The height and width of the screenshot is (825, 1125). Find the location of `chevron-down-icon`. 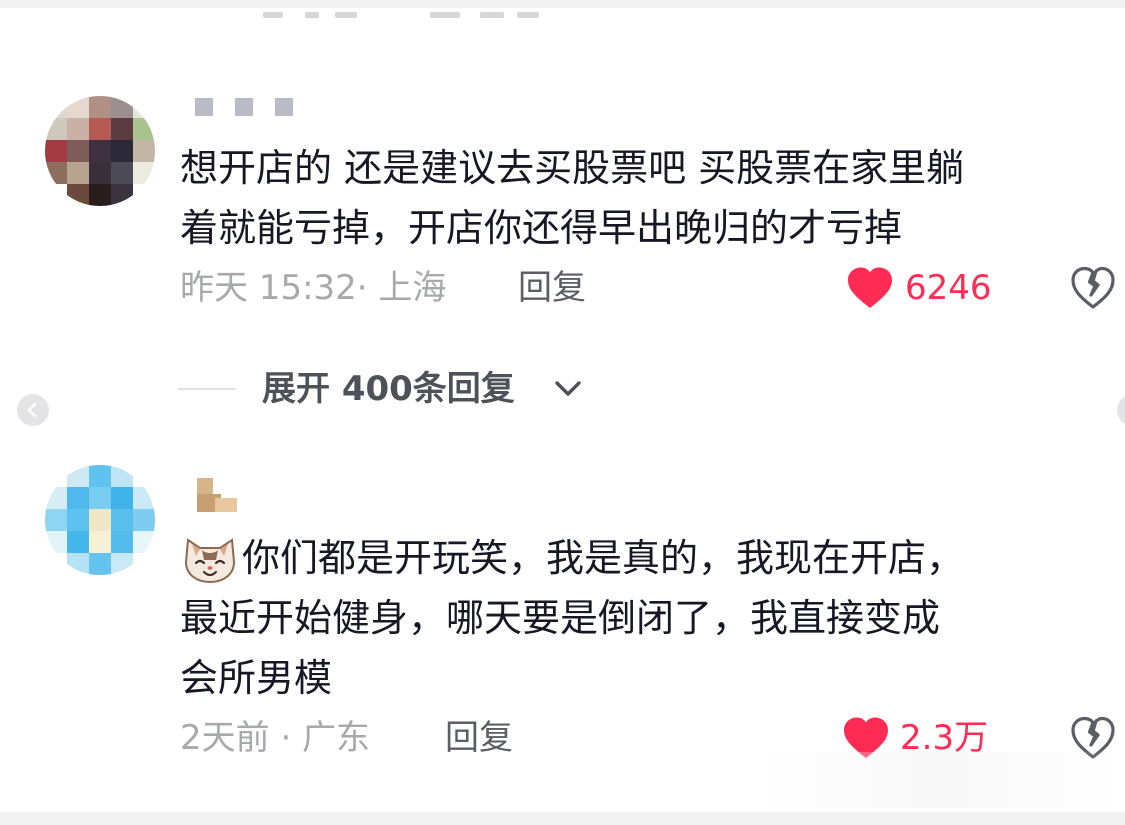

chevron-down-icon is located at coordinates (568, 388).